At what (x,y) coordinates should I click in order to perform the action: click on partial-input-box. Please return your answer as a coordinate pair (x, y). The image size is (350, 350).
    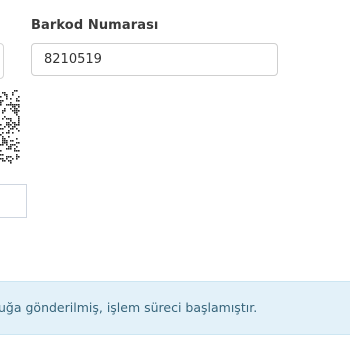
    Looking at the image, I should click on (13, 201).